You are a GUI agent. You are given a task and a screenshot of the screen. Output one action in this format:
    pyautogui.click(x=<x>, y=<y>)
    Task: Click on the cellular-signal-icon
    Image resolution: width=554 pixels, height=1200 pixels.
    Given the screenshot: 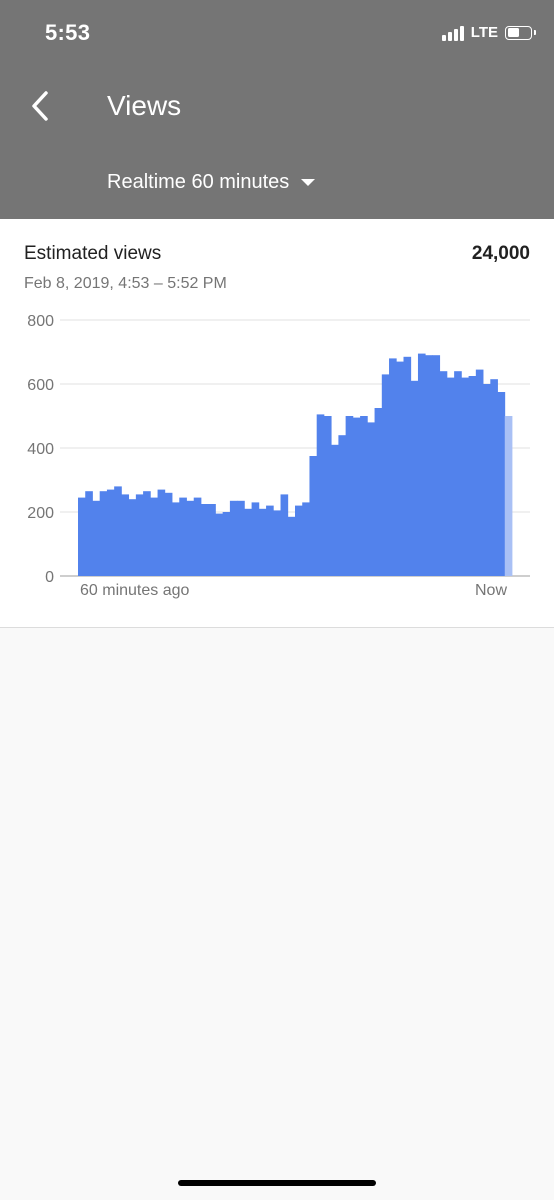 What is the action you would take?
    pyautogui.click(x=452, y=33)
    